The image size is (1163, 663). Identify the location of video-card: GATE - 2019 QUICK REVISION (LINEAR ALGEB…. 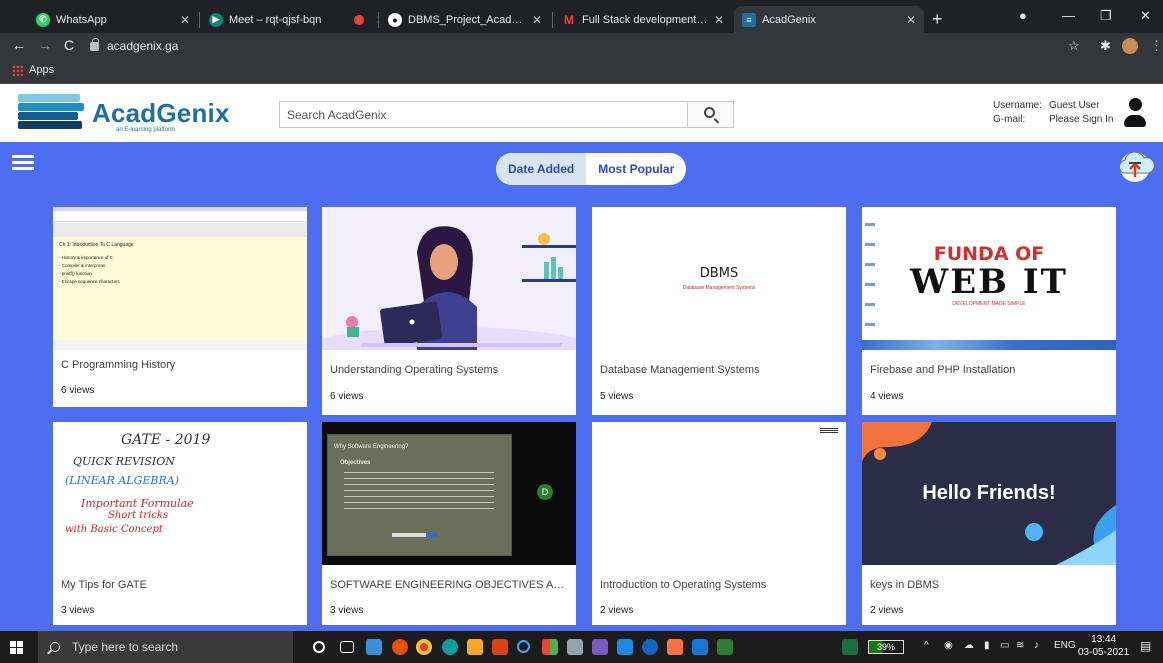
(180, 523).